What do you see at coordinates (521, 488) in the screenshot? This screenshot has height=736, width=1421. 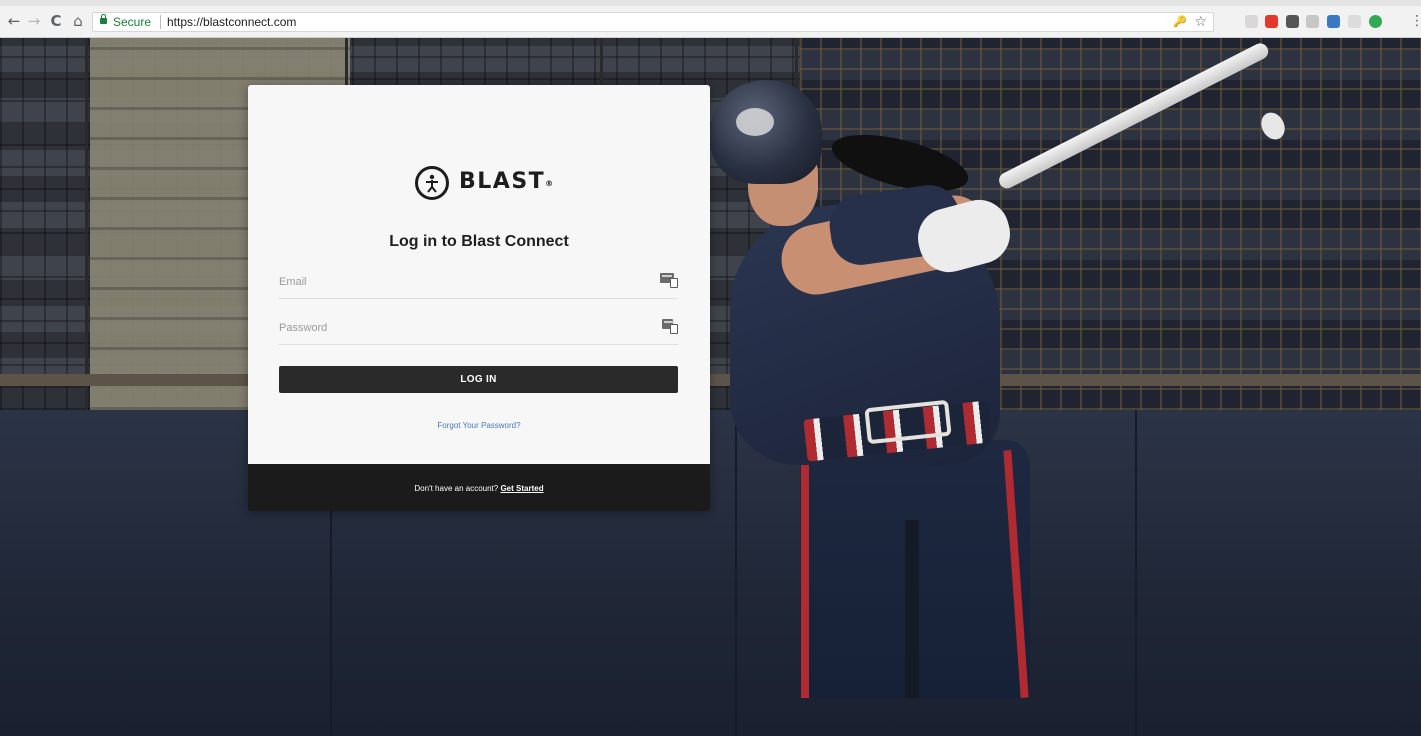 I see `get-started-link: Get Started` at bounding box center [521, 488].